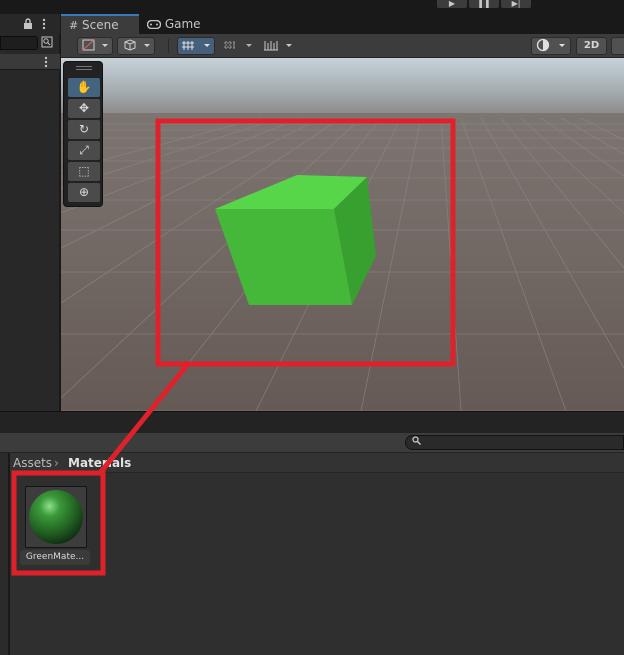 Image resolution: width=624 pixels, height=655 pixels. Describe the element at coordinates (84, 108) in the screenshot. I see `move-tool-icon: ✥` at that location.